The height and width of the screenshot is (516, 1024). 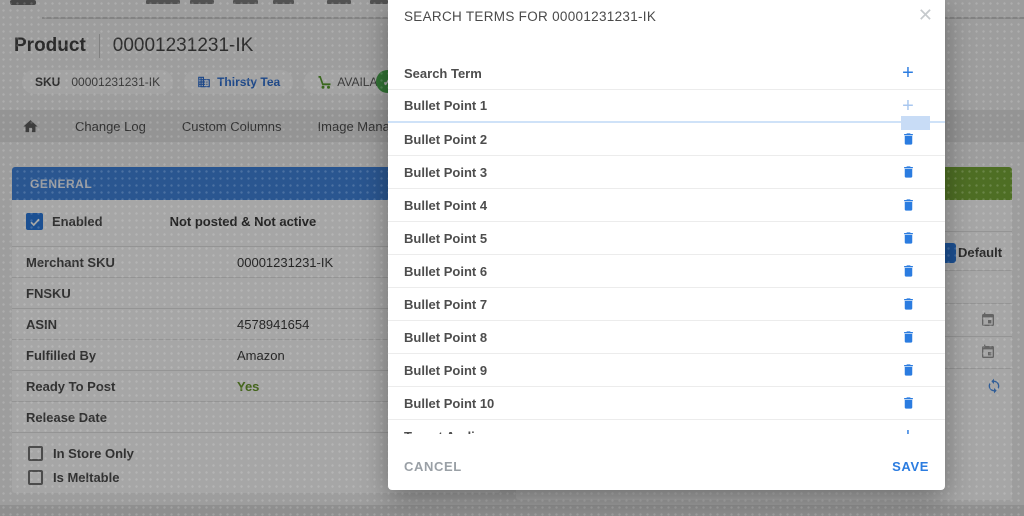 I want to click on row-label: Bullet Point 9, so click(x=446, y=370).